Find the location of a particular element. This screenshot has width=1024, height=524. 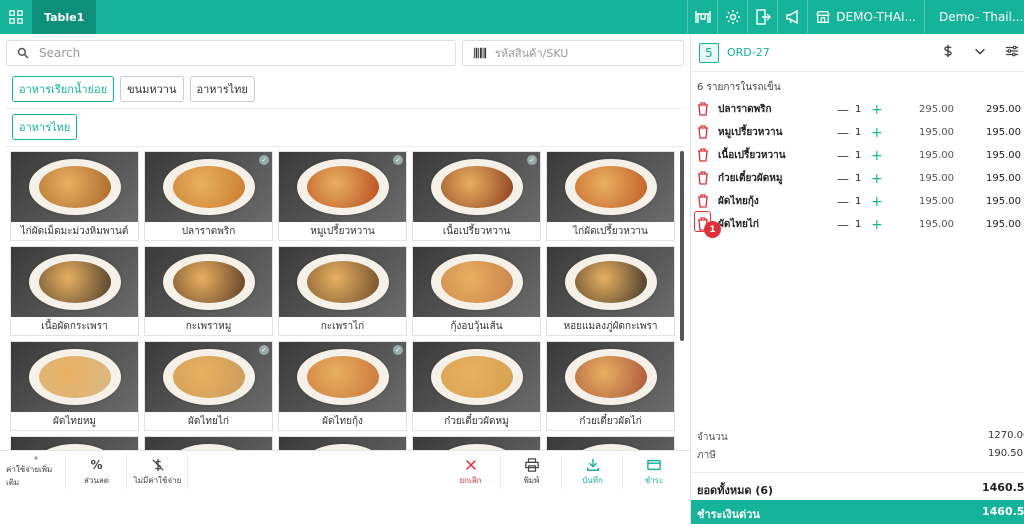

product-card: กะเพราไก่ is located at coordinates (342, 291).